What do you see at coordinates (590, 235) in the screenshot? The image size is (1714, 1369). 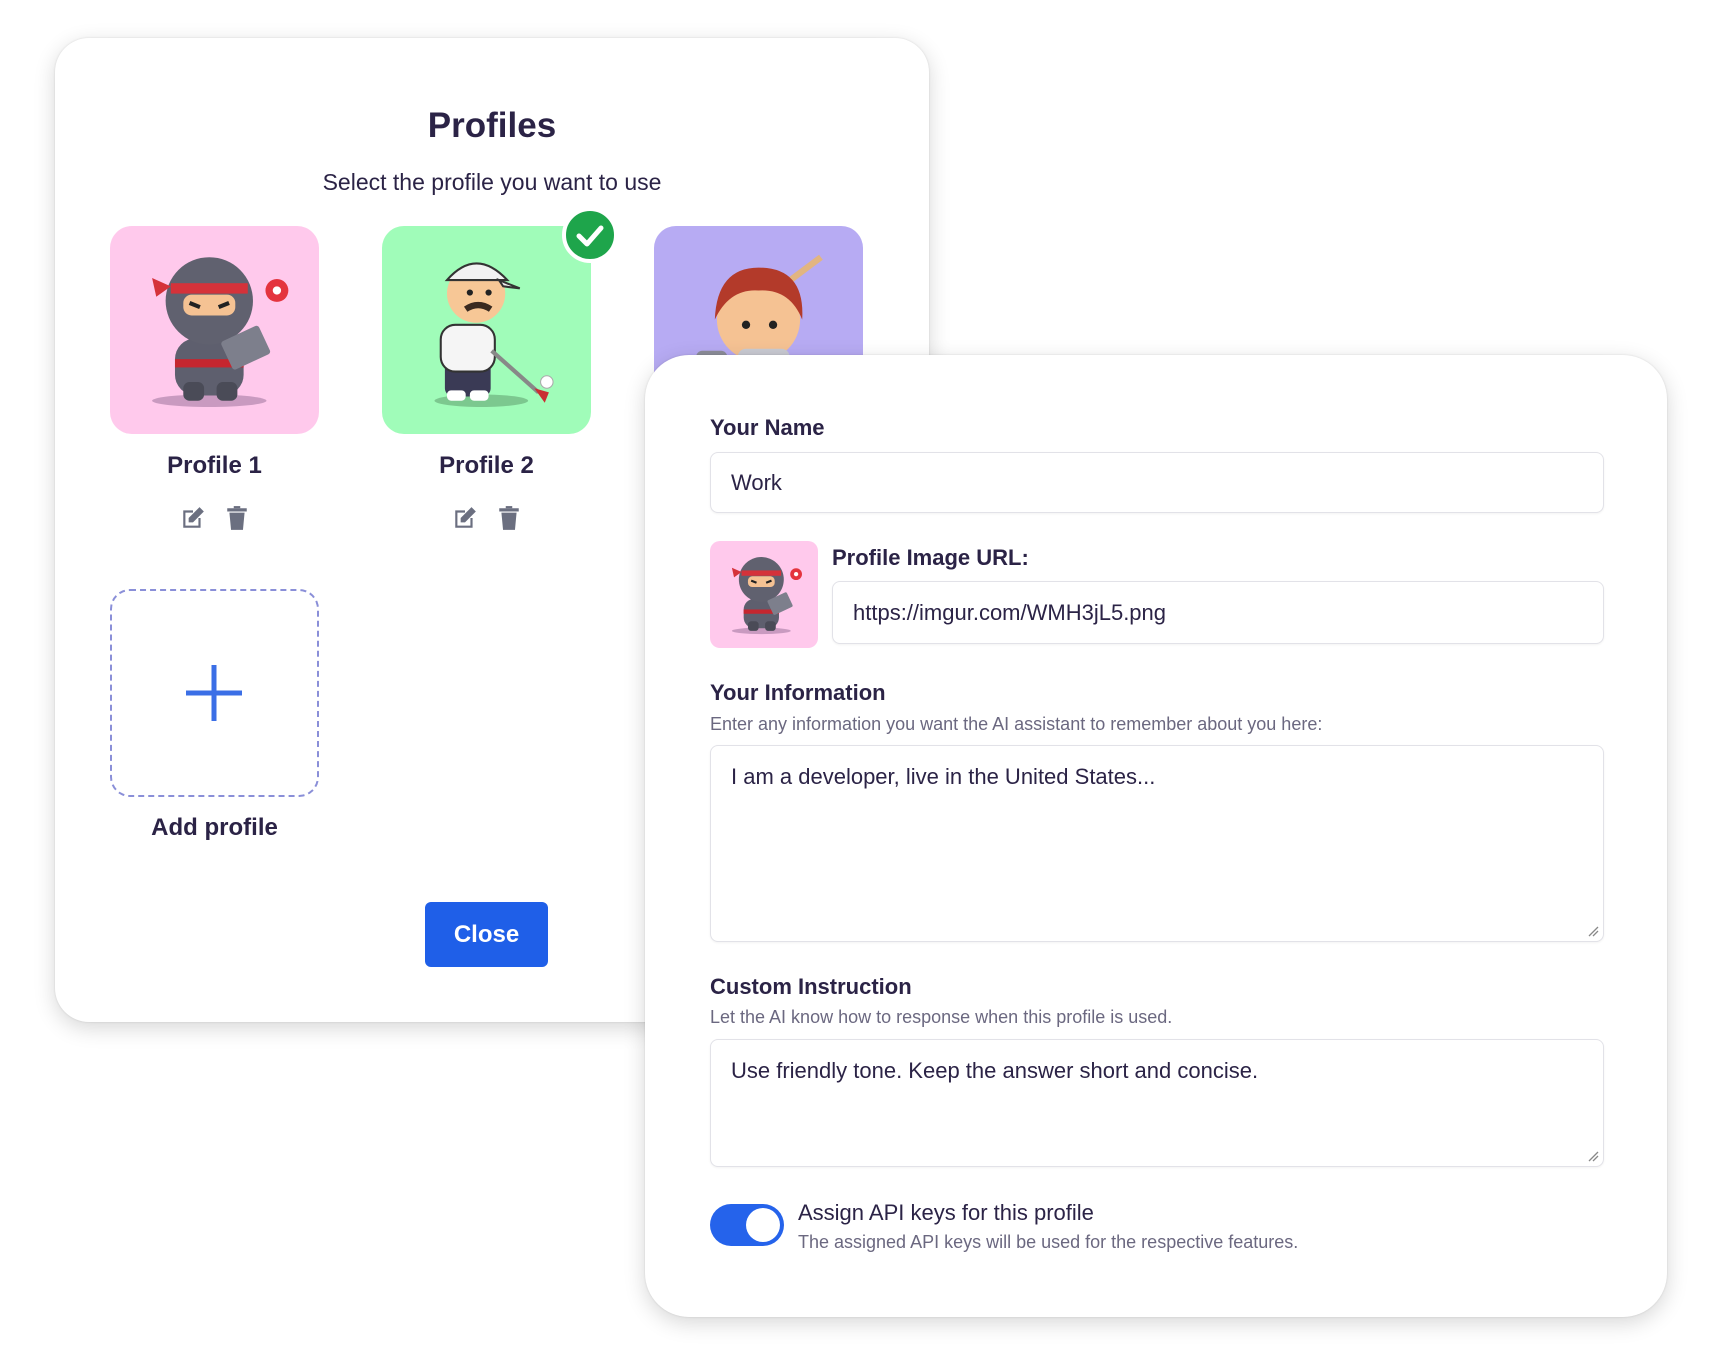 I see `selected-check-icon` at bounding box center [590, 235].